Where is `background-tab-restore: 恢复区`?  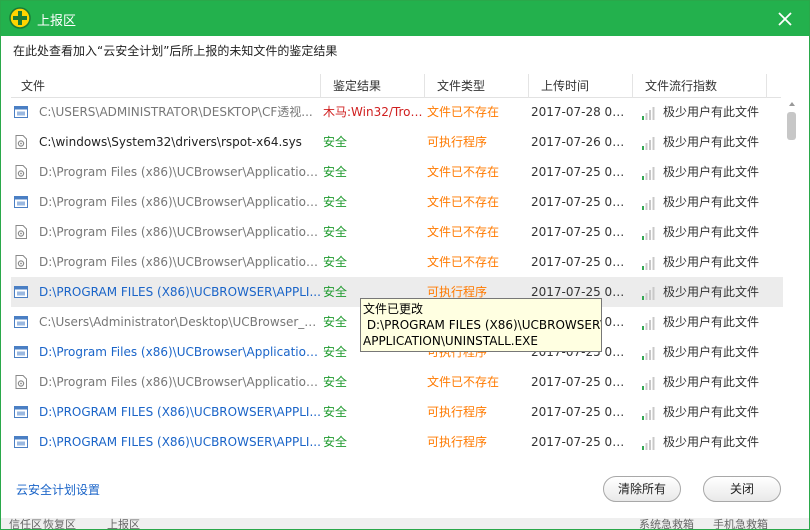
background-tab-restore: 恢复区 is located at coordinates (59, 524).